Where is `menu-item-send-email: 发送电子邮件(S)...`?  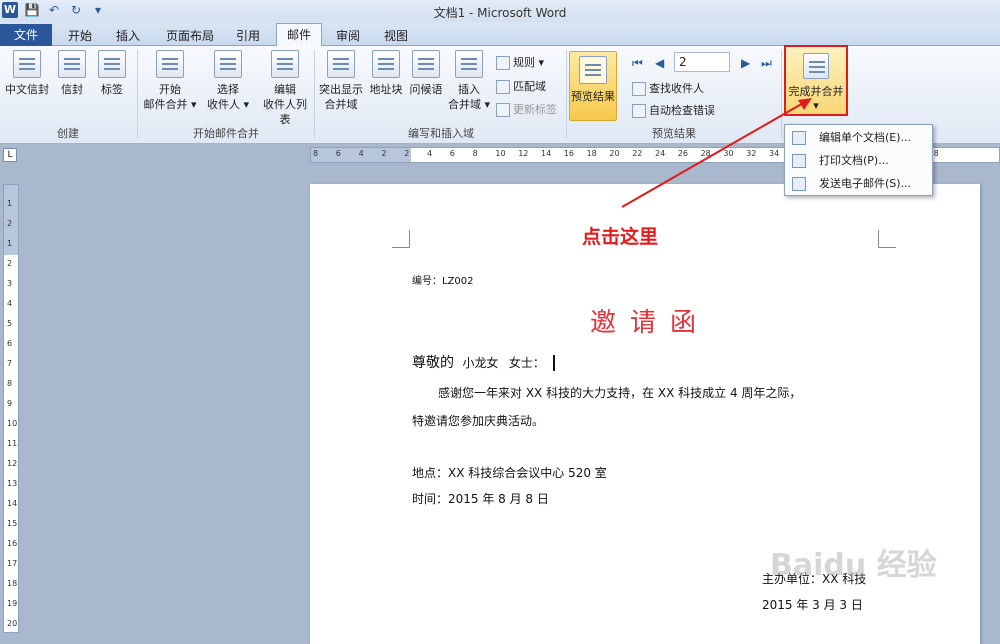
menu-item-send-email: 发送电子邮件(S)... is located at coordinates (858, 184).